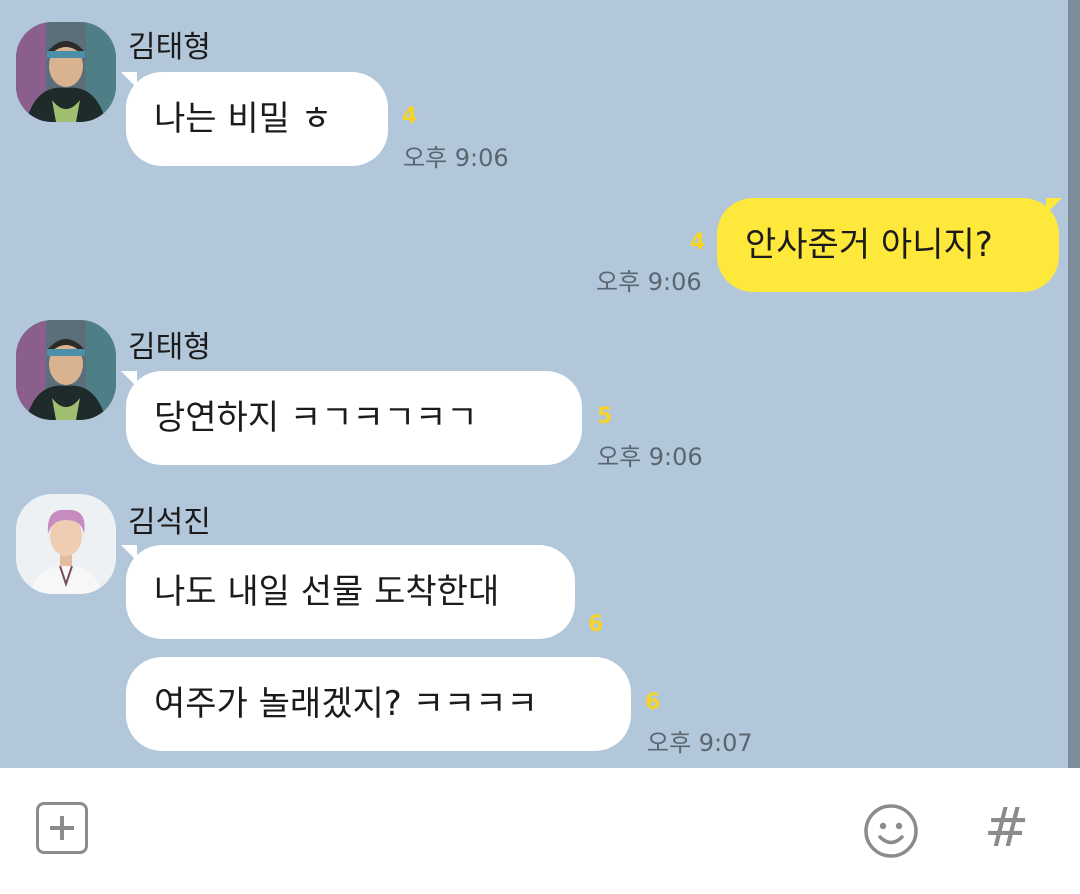  What do you see at coordinates (378, 704) in the screenshot?
I see `message-bubble: 여주가 놀래겠지? ㅋㅋㅋㅋ` at bounding box center [378, 704].